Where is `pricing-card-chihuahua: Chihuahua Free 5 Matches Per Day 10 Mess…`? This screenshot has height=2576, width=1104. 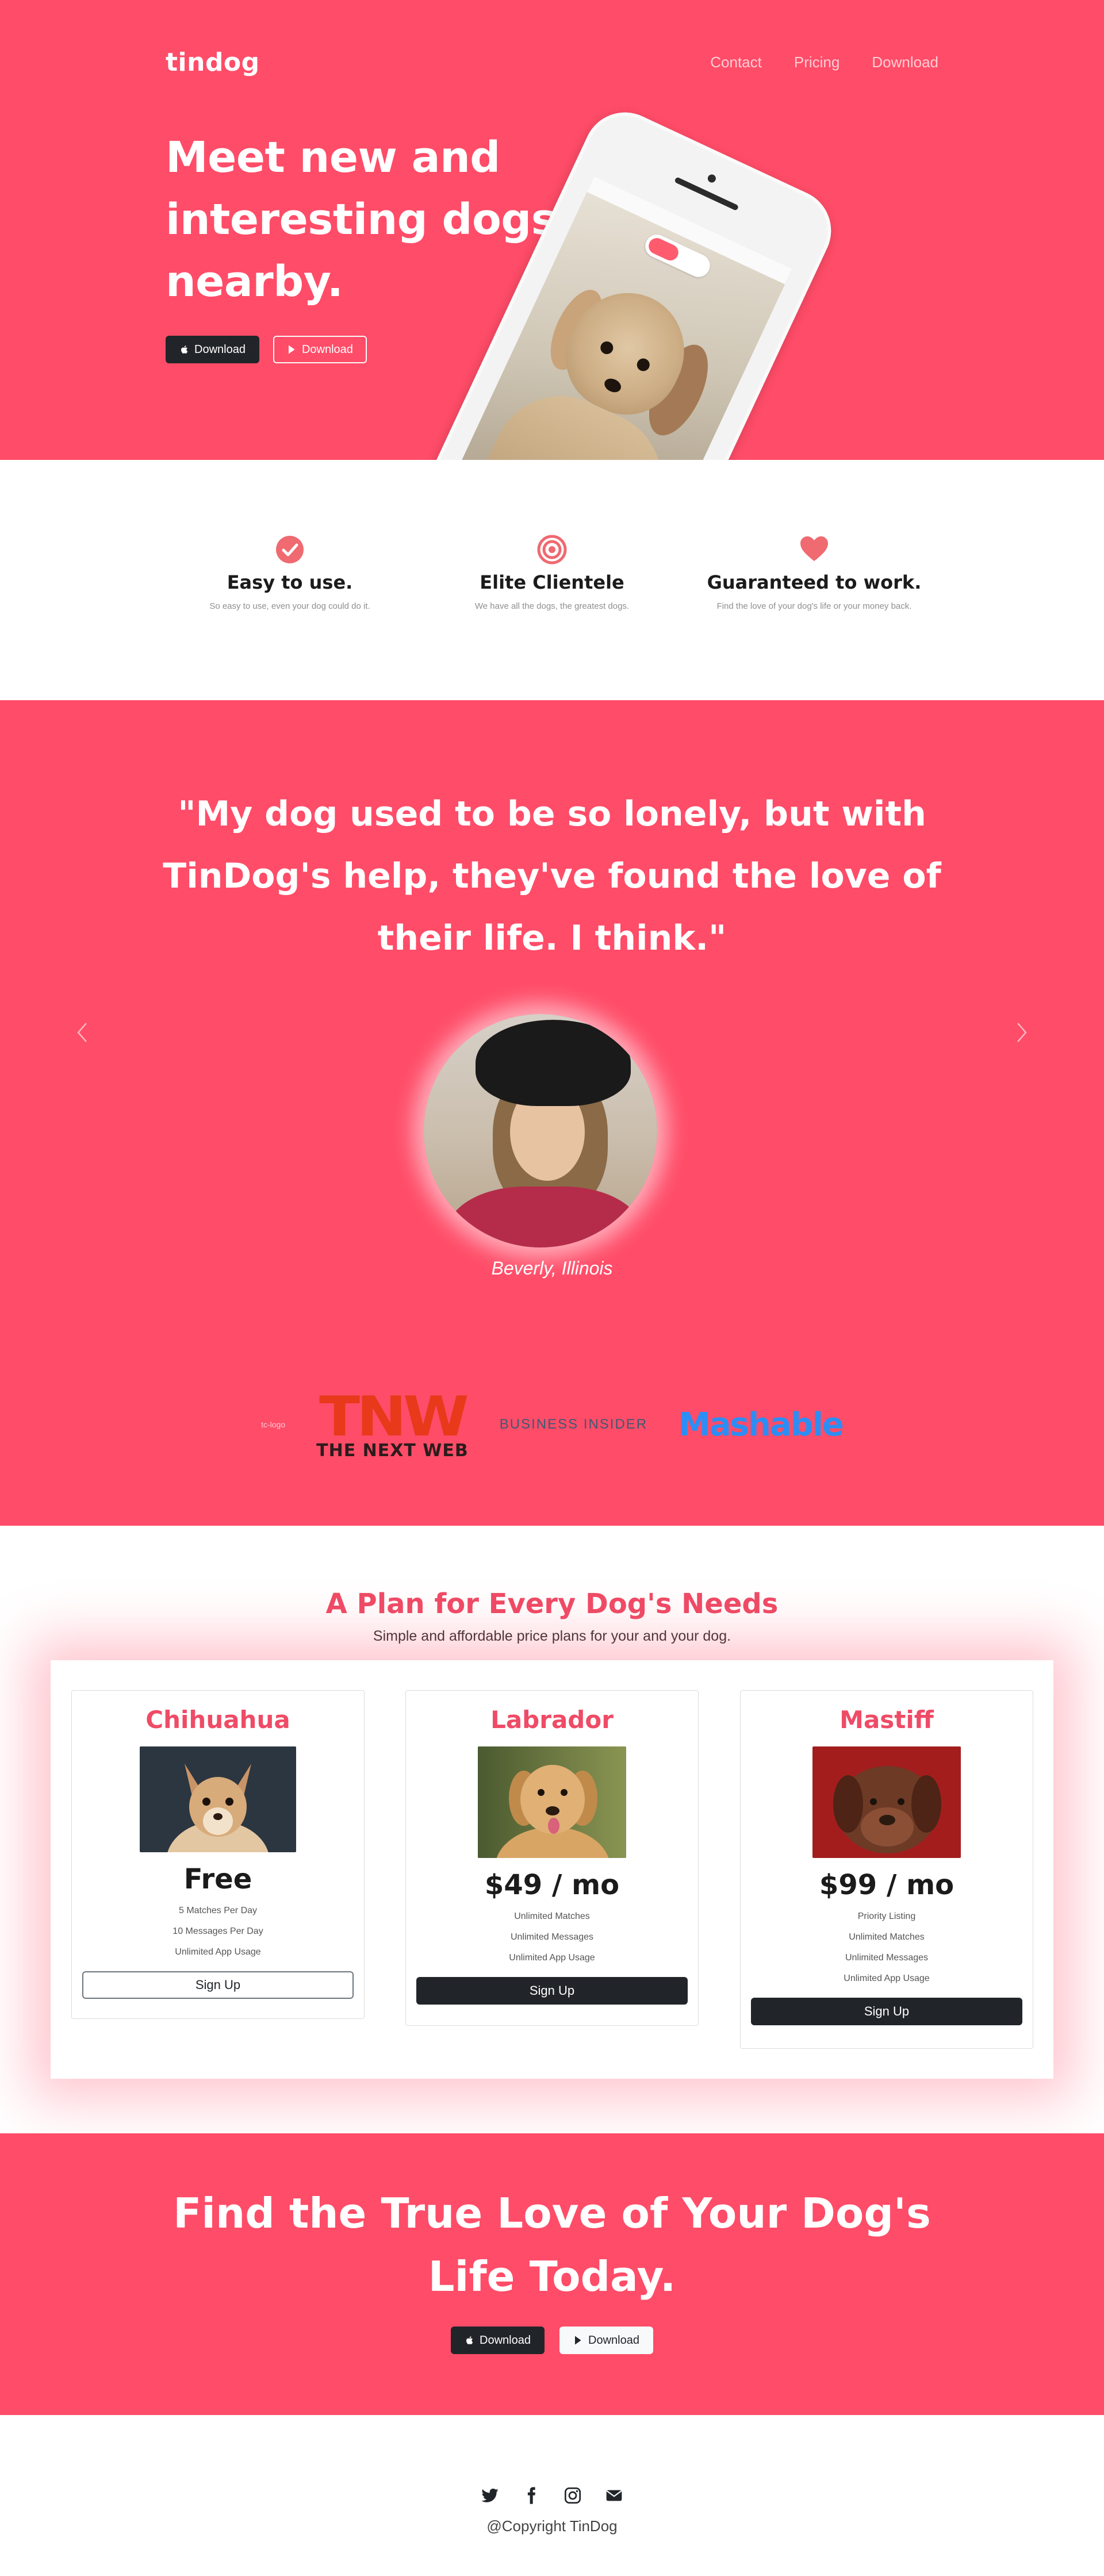
pricing-card-chihuahua: Chihuahua Free 5 Matches Per Day 10 Mess… is located at coordinates (218, 1854).